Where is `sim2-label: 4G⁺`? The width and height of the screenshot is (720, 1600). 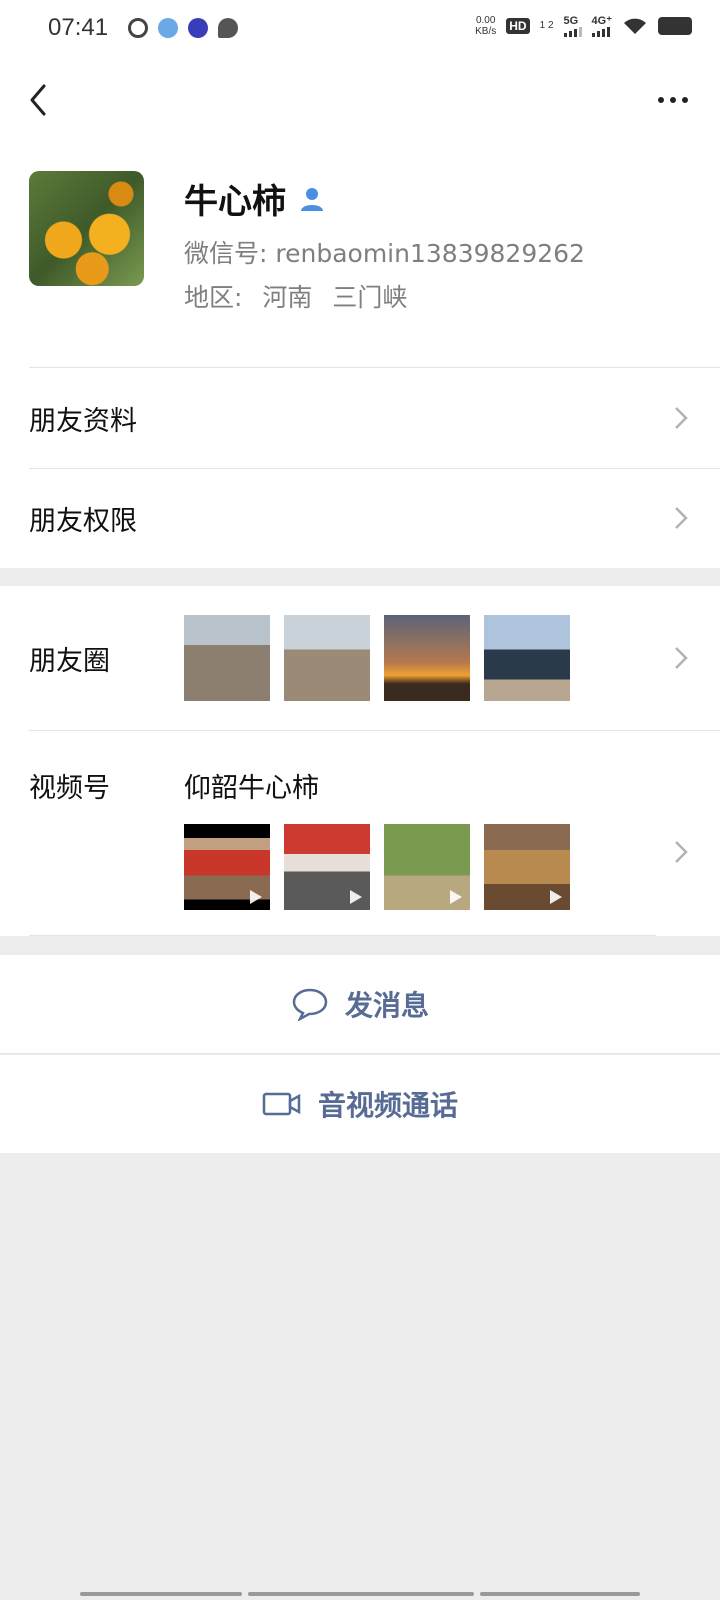
sim2-label: 4G⁺ is located at coordinates (601, 21).